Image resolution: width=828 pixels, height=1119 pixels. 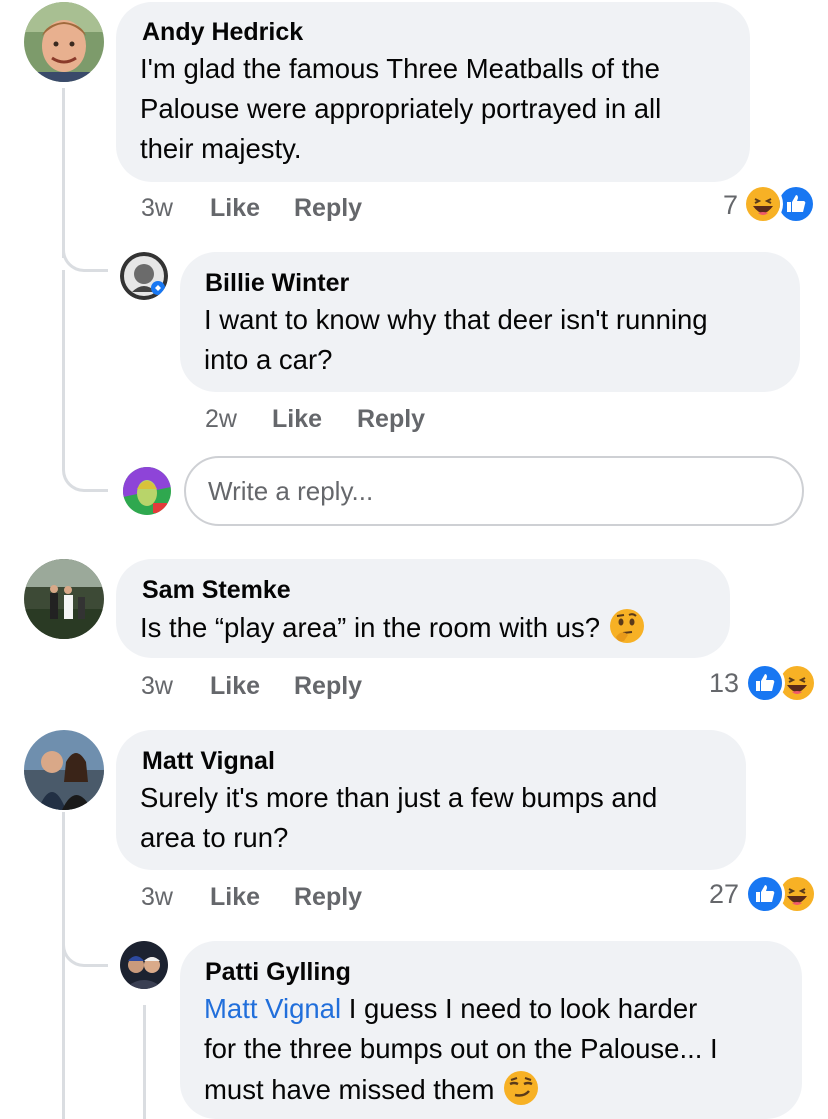 What do you see at coordinates (222, 32) in the screenshot?
I see `comment-author: Andy Hedrick` at bounding box center [222, 32].